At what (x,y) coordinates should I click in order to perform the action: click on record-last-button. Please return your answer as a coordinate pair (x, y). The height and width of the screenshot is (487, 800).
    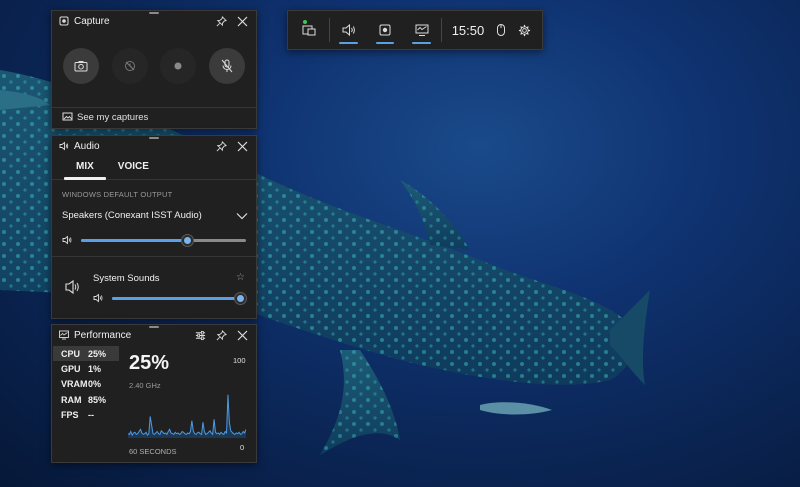
    Looking at the image, I should click on (129, 65).